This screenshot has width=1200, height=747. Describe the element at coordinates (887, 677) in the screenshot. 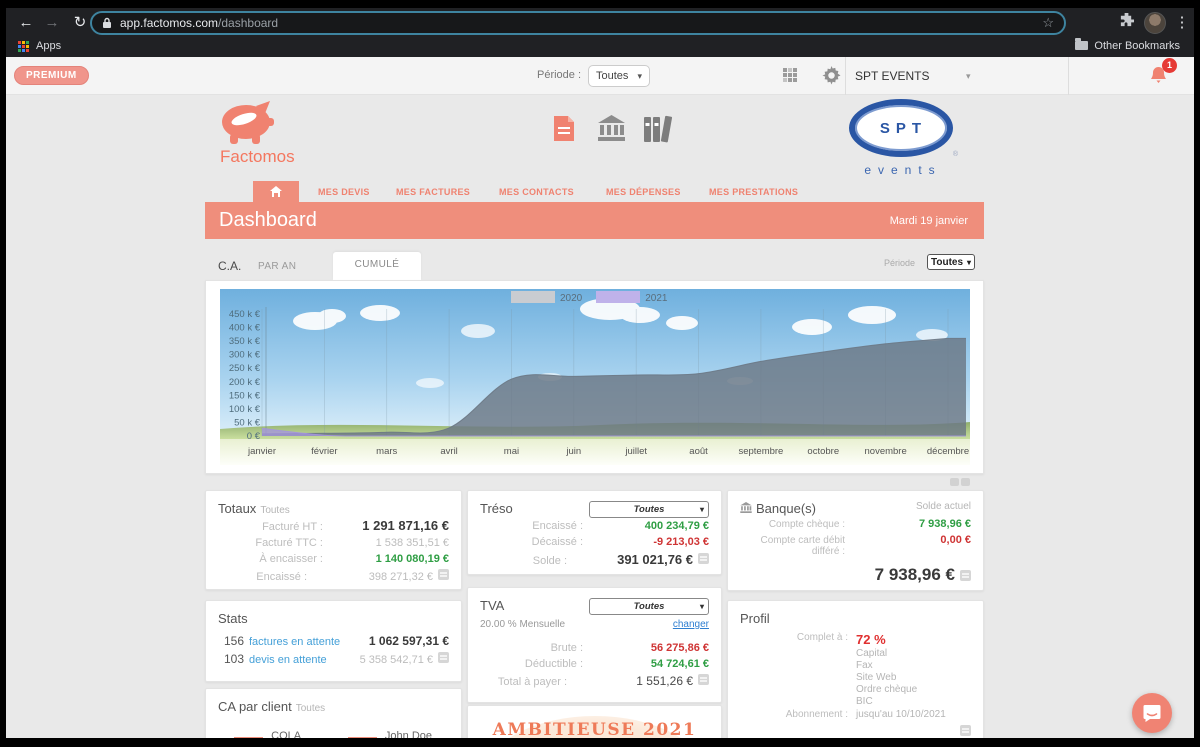

I see `profil-missing-list: Capital Fax Site Web Ordre chèque BIC` at that location.